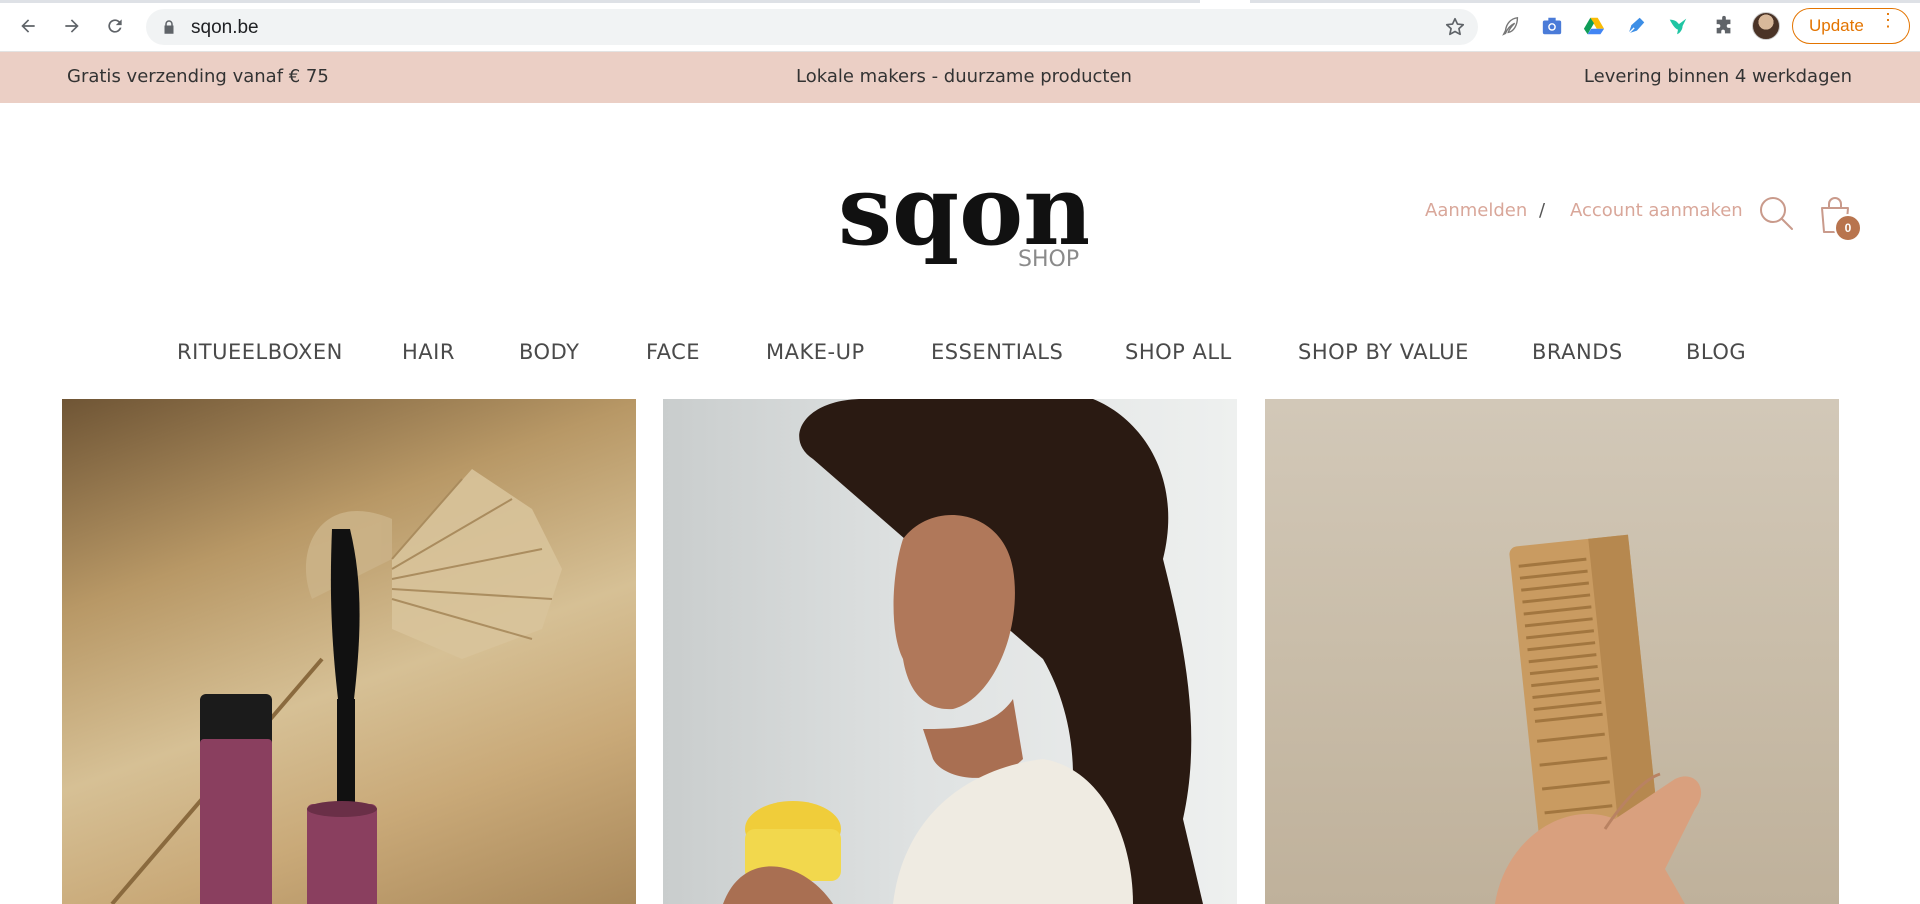  I want to click on reload-button, so click(115, 26).